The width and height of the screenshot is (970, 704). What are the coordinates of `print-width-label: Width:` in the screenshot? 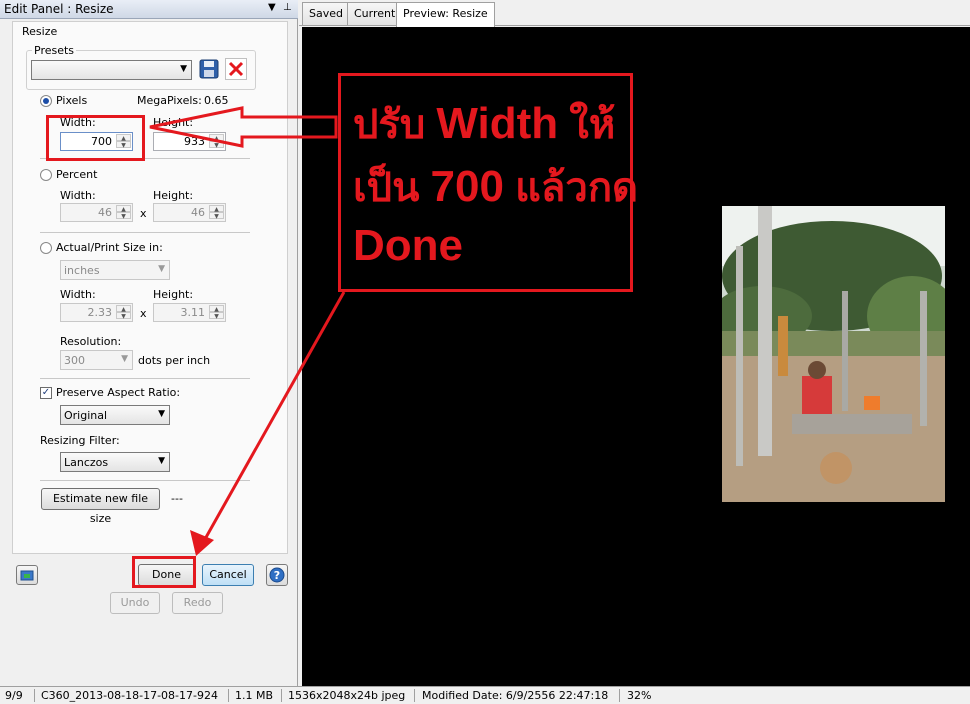 It's located at (78, 294).